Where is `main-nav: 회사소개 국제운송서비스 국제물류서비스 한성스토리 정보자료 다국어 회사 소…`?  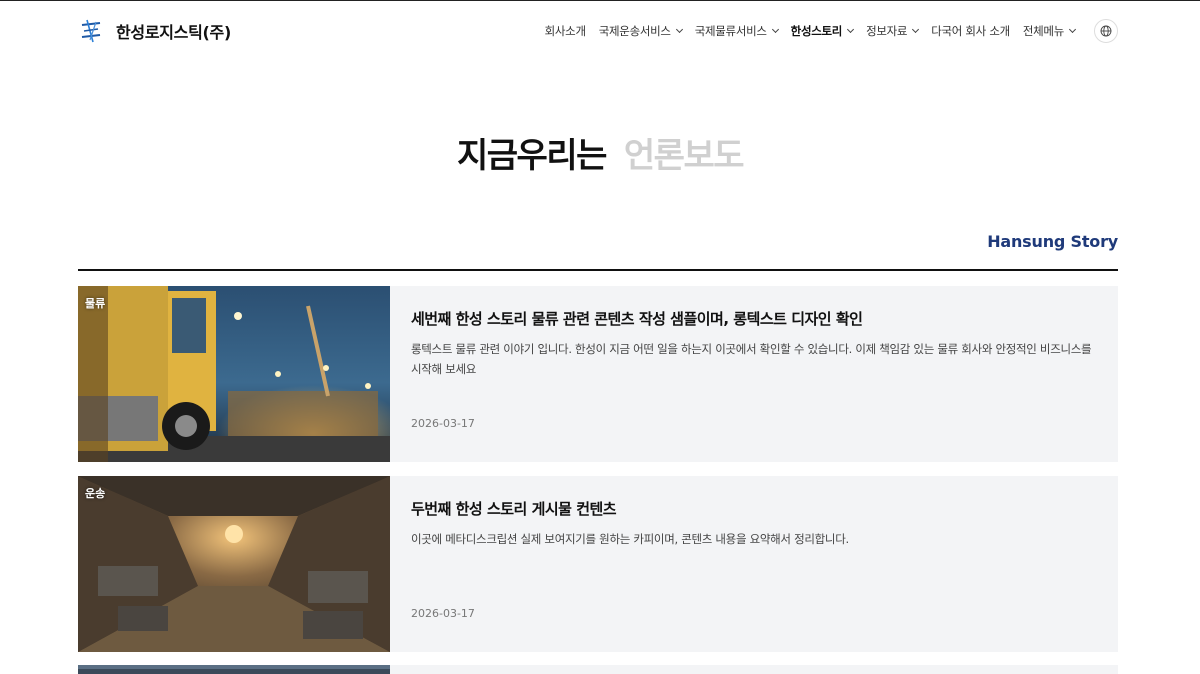
main-nav: 회사소개 국제운송서비스 국제물류서비스 한성스토리 정보자료 다국어 회사 소… is located at coordinates (831, 31).